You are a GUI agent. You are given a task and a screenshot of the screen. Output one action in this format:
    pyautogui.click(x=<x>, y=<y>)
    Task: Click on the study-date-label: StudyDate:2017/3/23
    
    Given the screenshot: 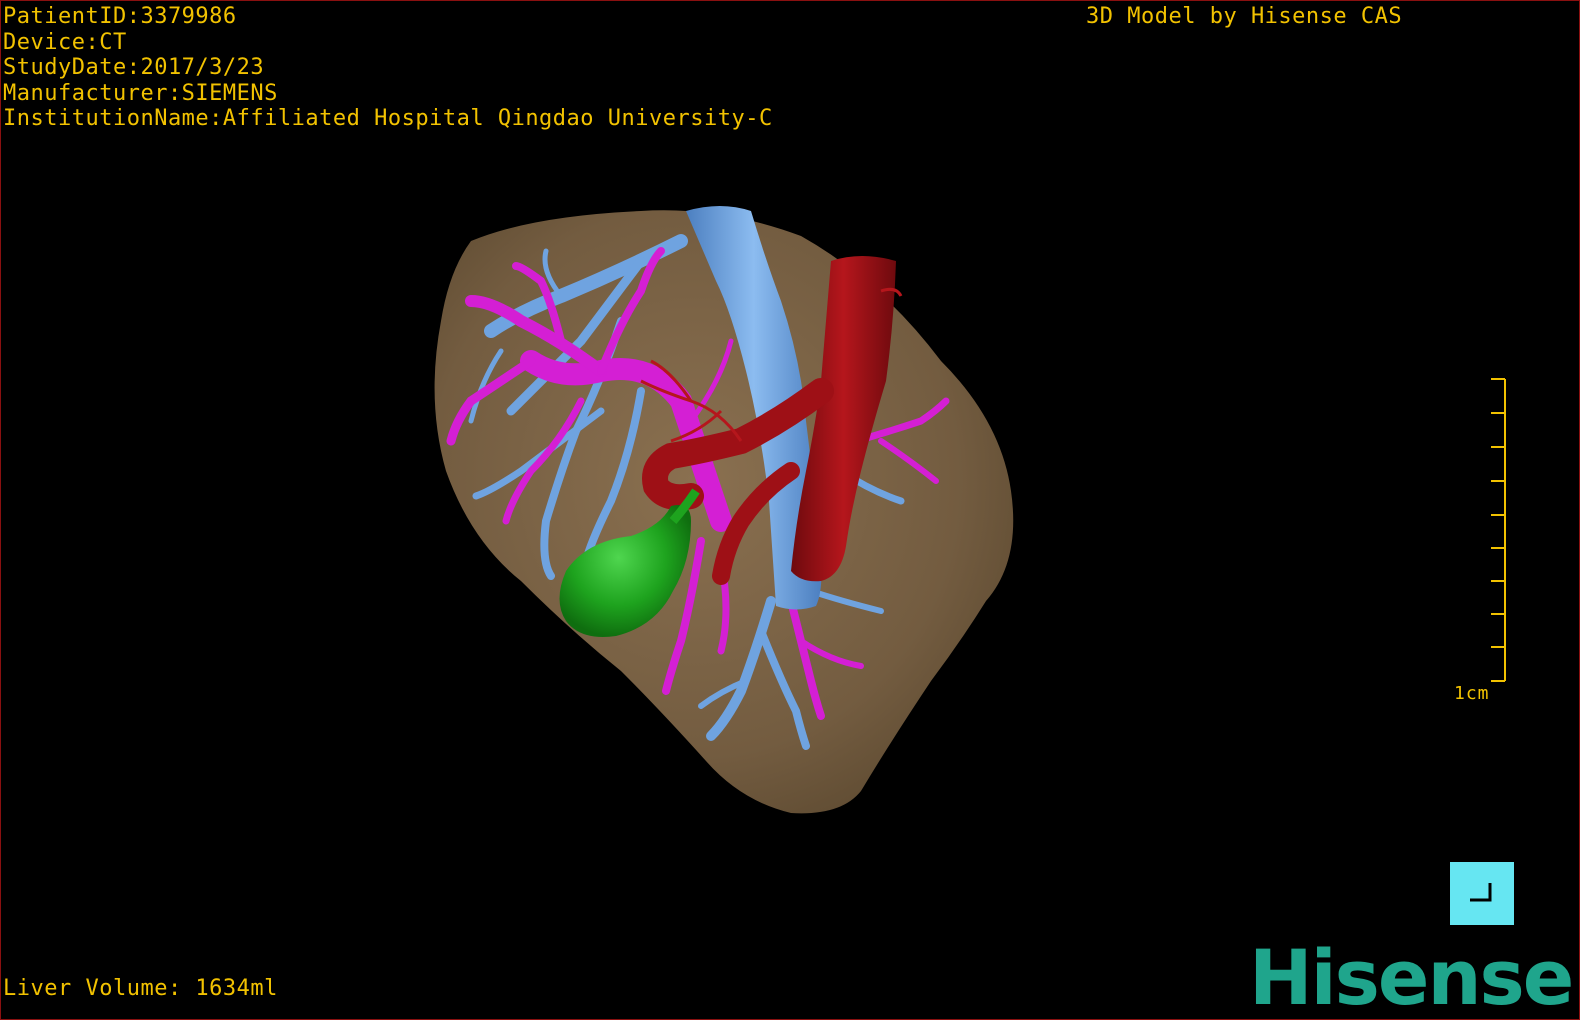 What is the action you would take?
    pyautogui.click(x=134, y=67)
    